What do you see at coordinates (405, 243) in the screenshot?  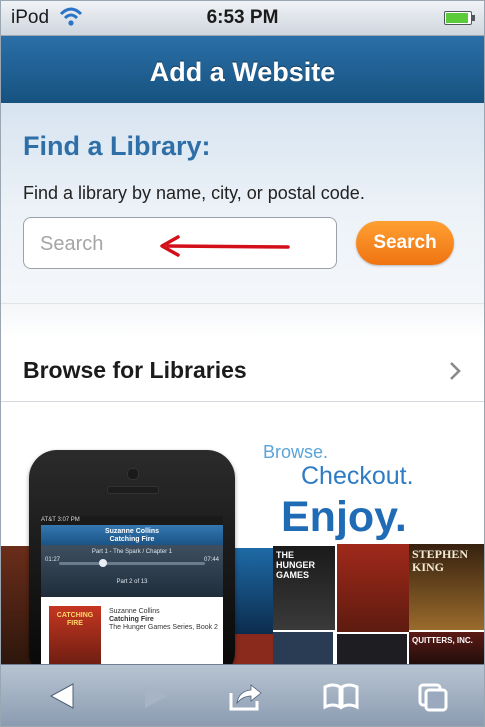 I see `search-button: Search` at bounding box center [405, 243].